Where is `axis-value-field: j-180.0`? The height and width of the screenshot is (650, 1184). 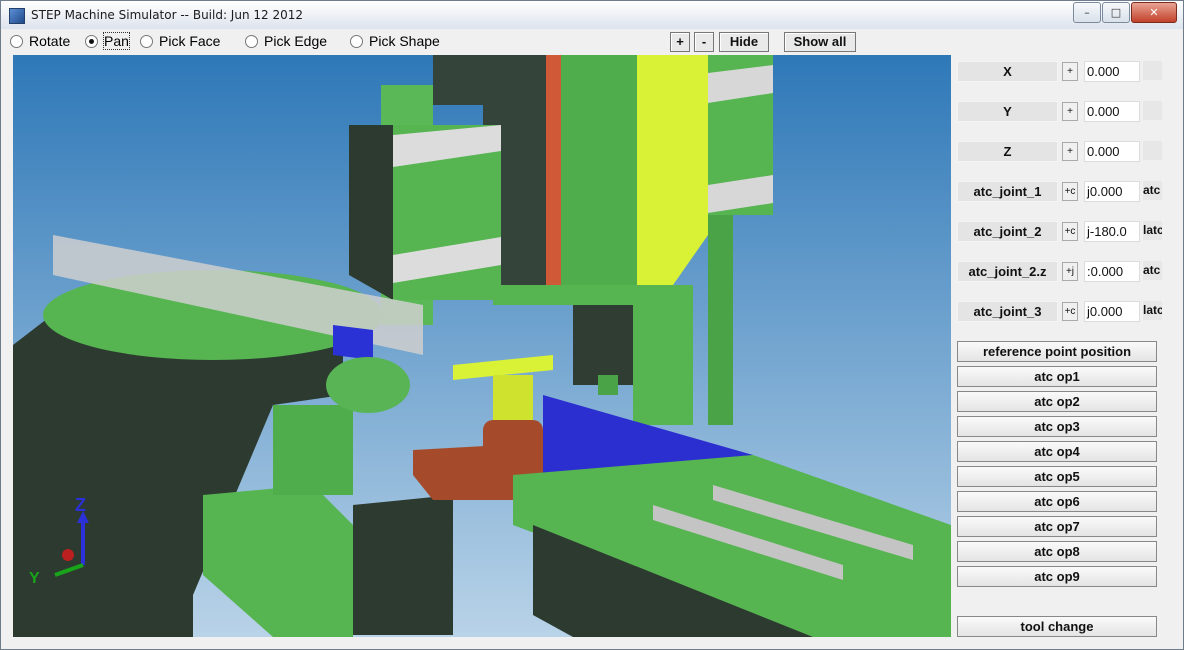 axis-value-field: j-180.0 is located at coordinates (1112, 231).